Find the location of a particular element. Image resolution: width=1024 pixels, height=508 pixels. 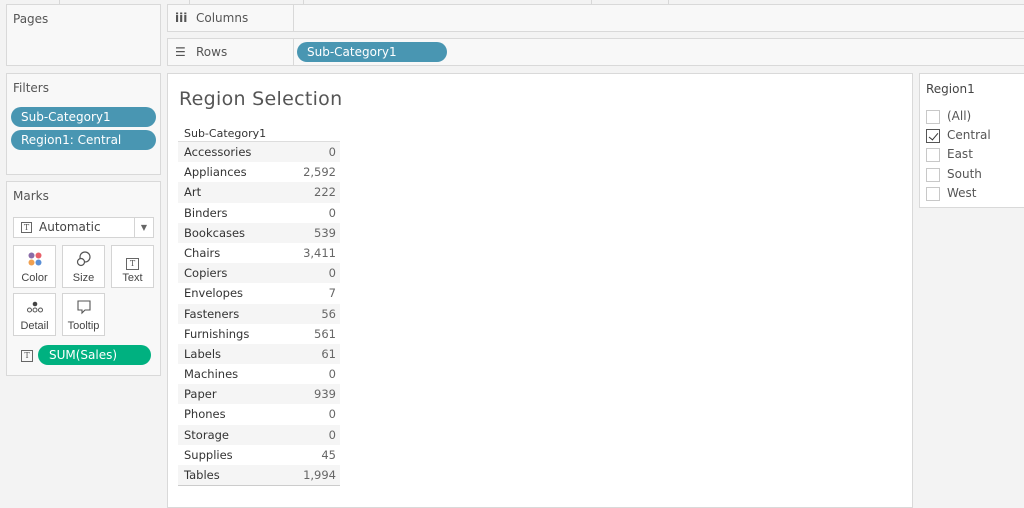

table-row: Binders 0 is located at coordinates (259, 213).